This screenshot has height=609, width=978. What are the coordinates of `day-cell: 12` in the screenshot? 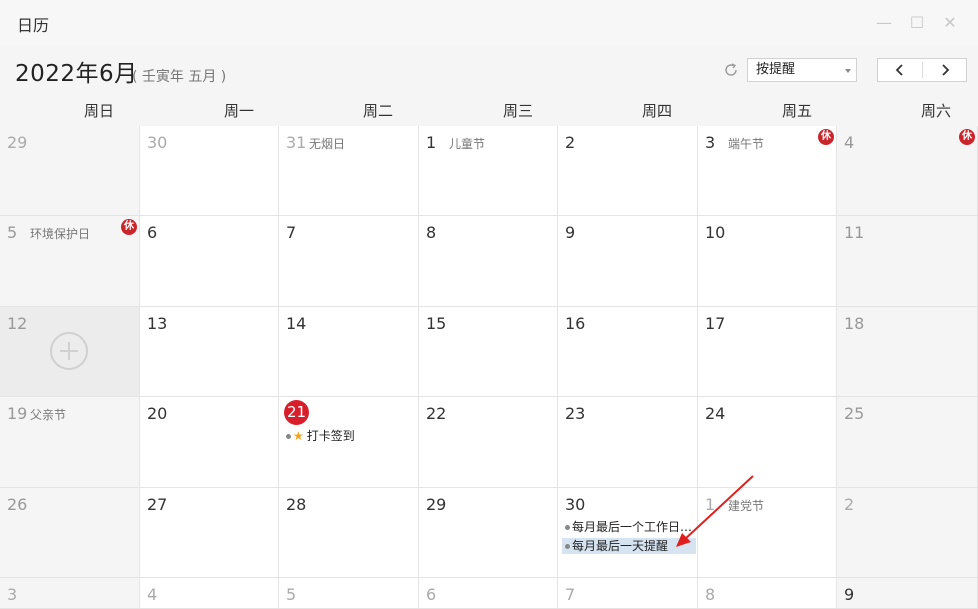 It's located at (70, 352).